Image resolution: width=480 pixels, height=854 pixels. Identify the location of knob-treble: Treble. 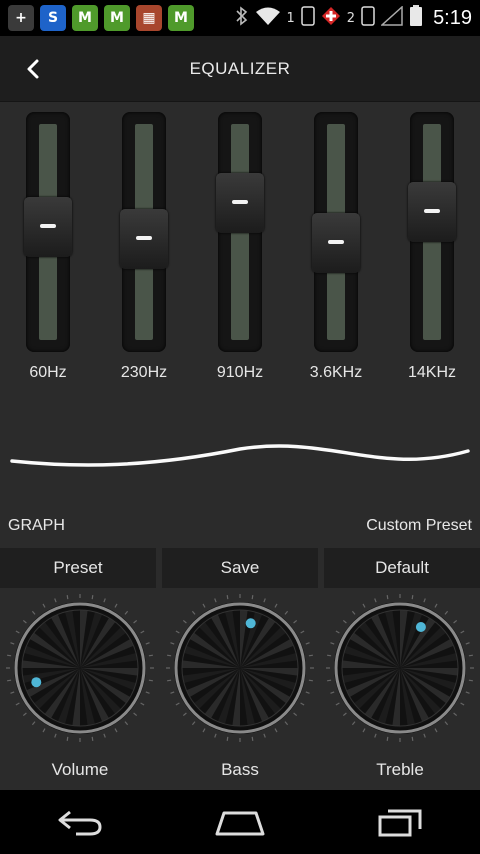
(400, 684).